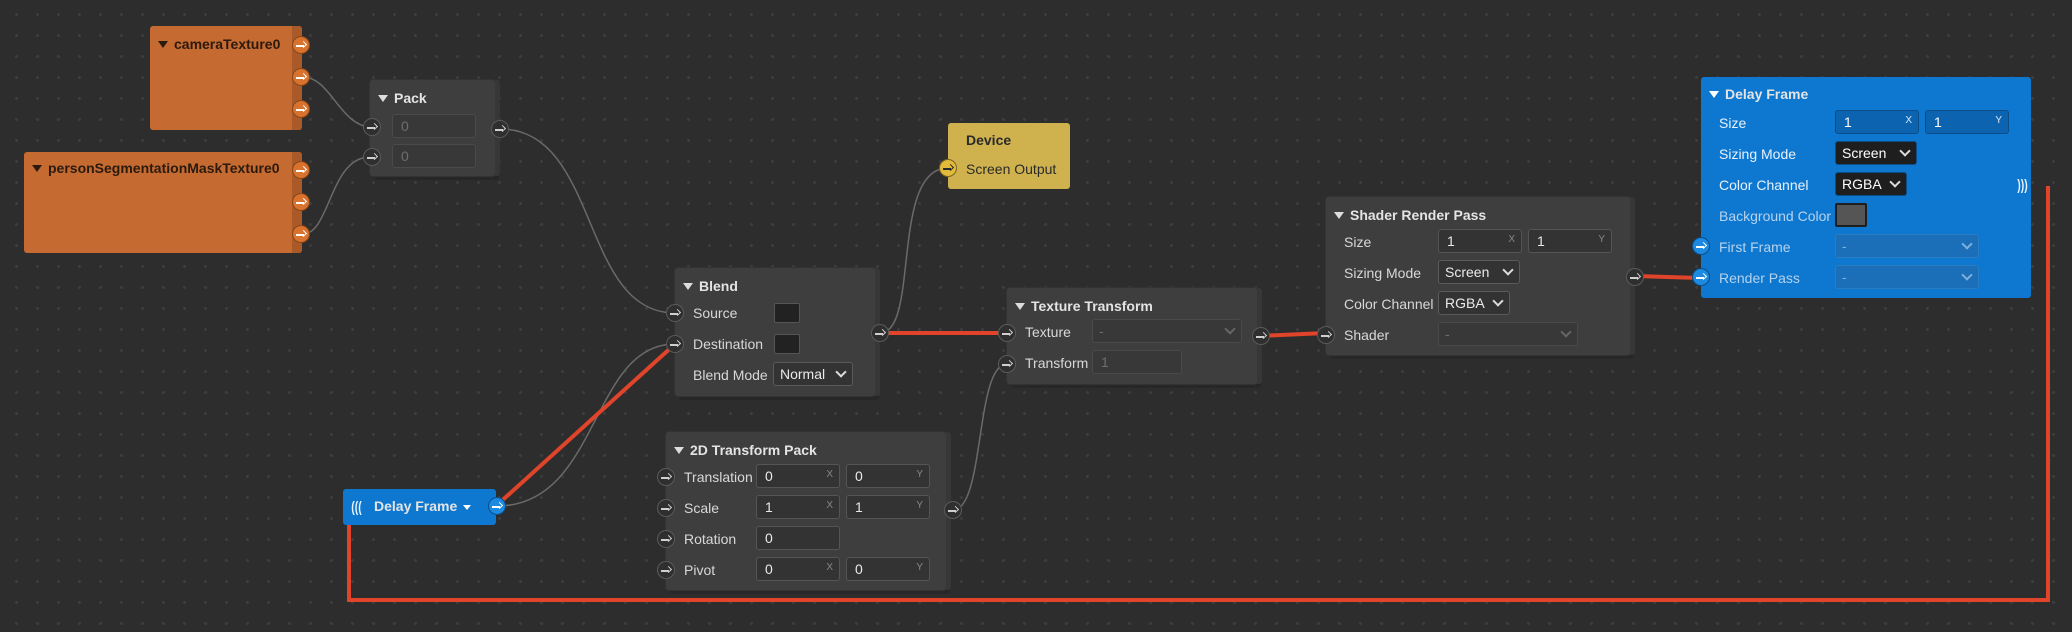 The height and width of the screenshot is (632, 2072). Describe the element at coordinates (1007, 333) in the screenshot. I see `texture-input-port` at that location.